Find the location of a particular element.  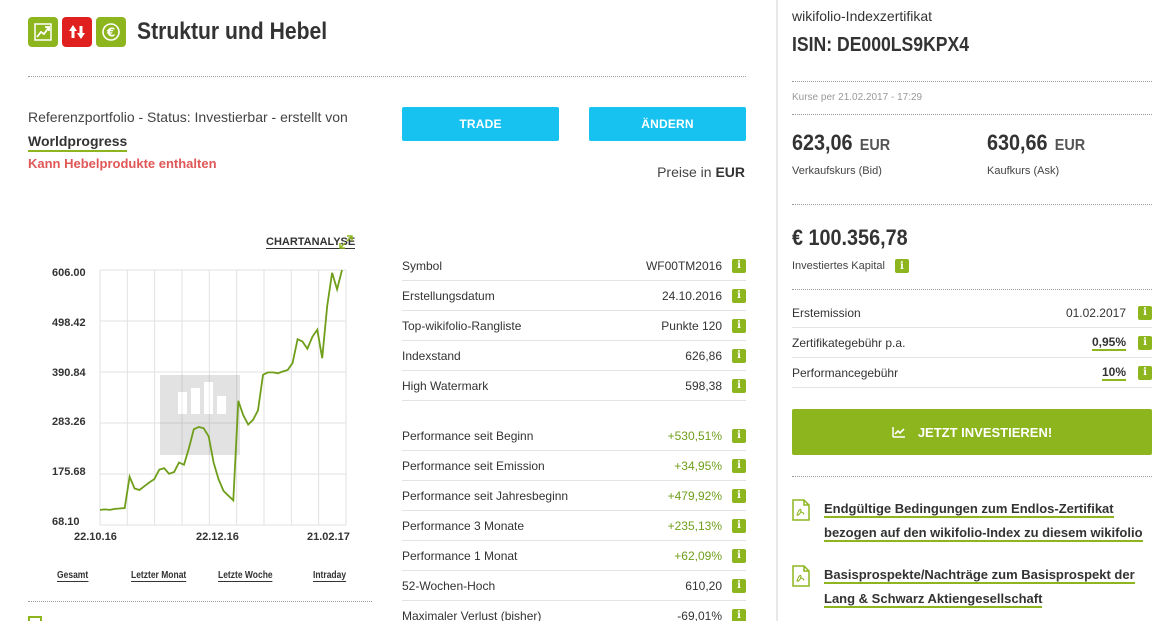

row-value: 626,86 is located at coordinates (703, 355).